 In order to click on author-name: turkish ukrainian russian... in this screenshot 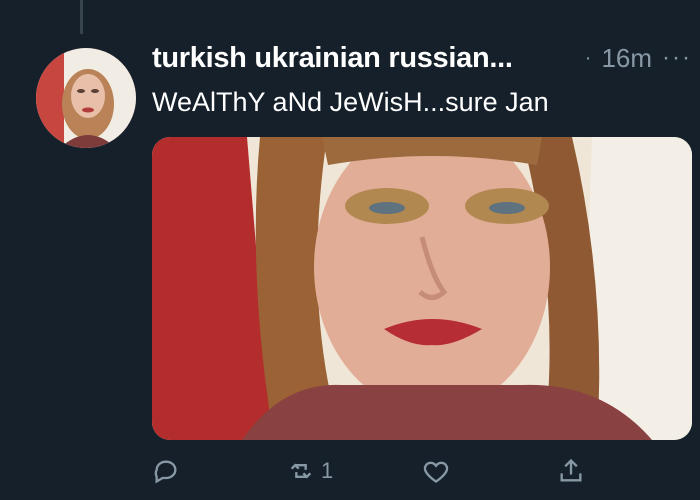, I will do `click(332, 58)`.